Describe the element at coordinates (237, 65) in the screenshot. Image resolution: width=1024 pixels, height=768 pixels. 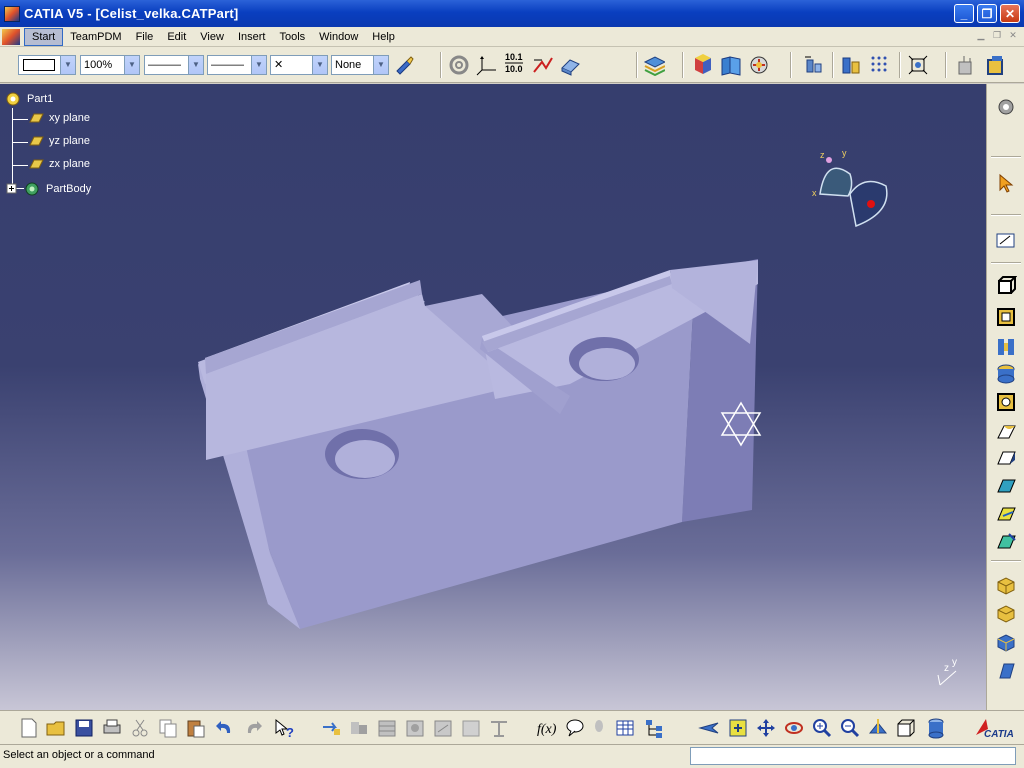
I see `line-weight-combo: ——— ▼` at that location.